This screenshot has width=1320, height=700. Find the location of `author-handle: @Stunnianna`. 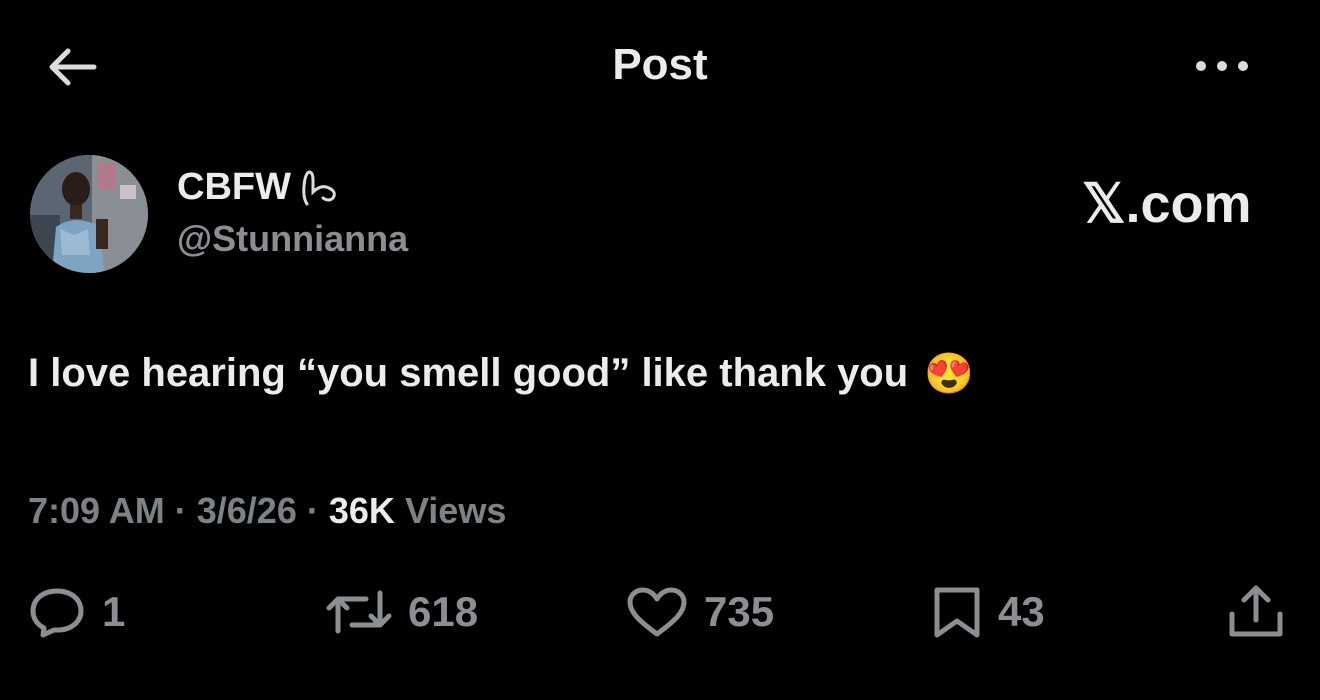

author-handle: @Stunnianna is located at coordinates (292, 239).